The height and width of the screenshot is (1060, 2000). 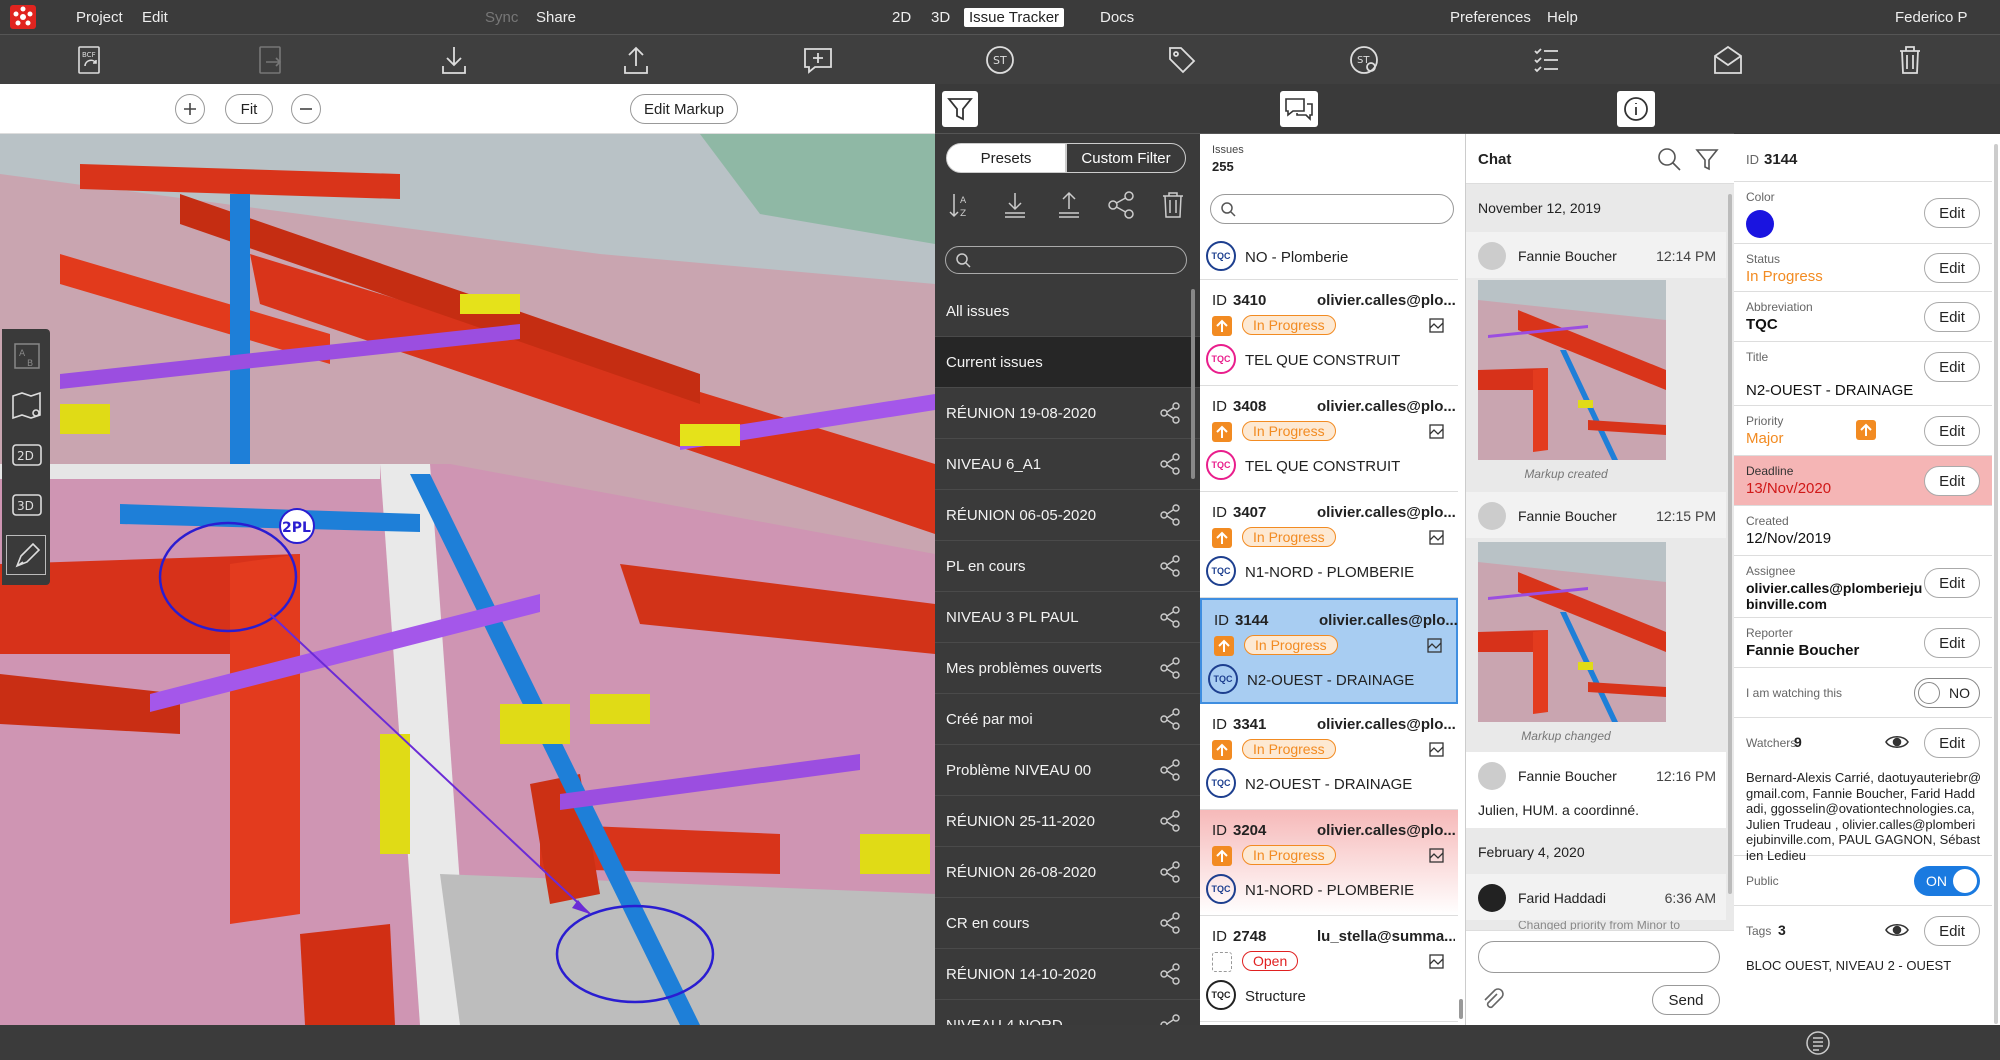 I want to click on edit-tags-button: Edit, so click(x=1952, y=931).